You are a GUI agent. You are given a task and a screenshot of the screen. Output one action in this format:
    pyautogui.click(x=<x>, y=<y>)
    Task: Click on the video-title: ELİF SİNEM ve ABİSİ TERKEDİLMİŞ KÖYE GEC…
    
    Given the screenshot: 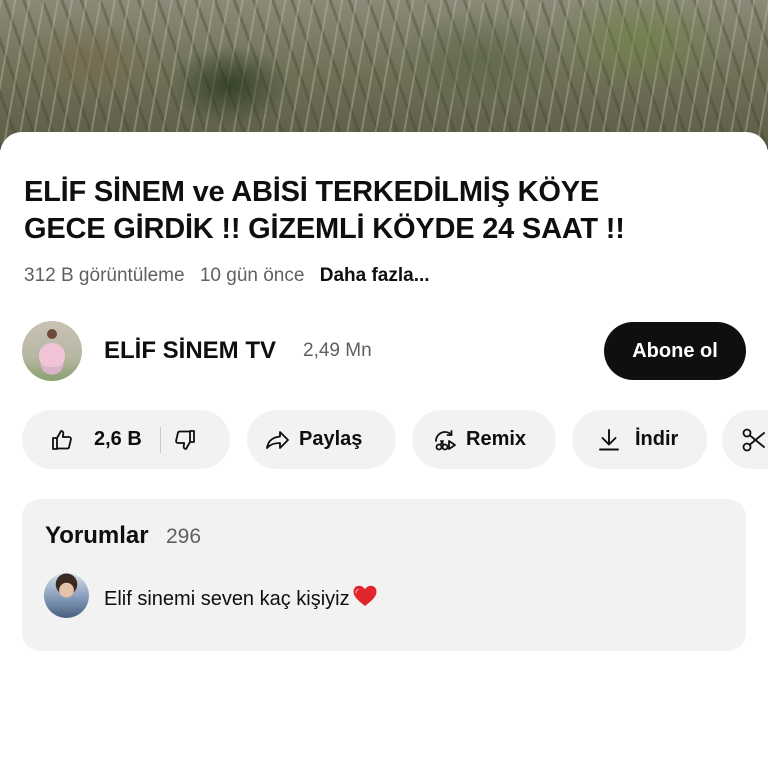 What is the action you would take?
    pyautogui.click(x=384, y=211)
    